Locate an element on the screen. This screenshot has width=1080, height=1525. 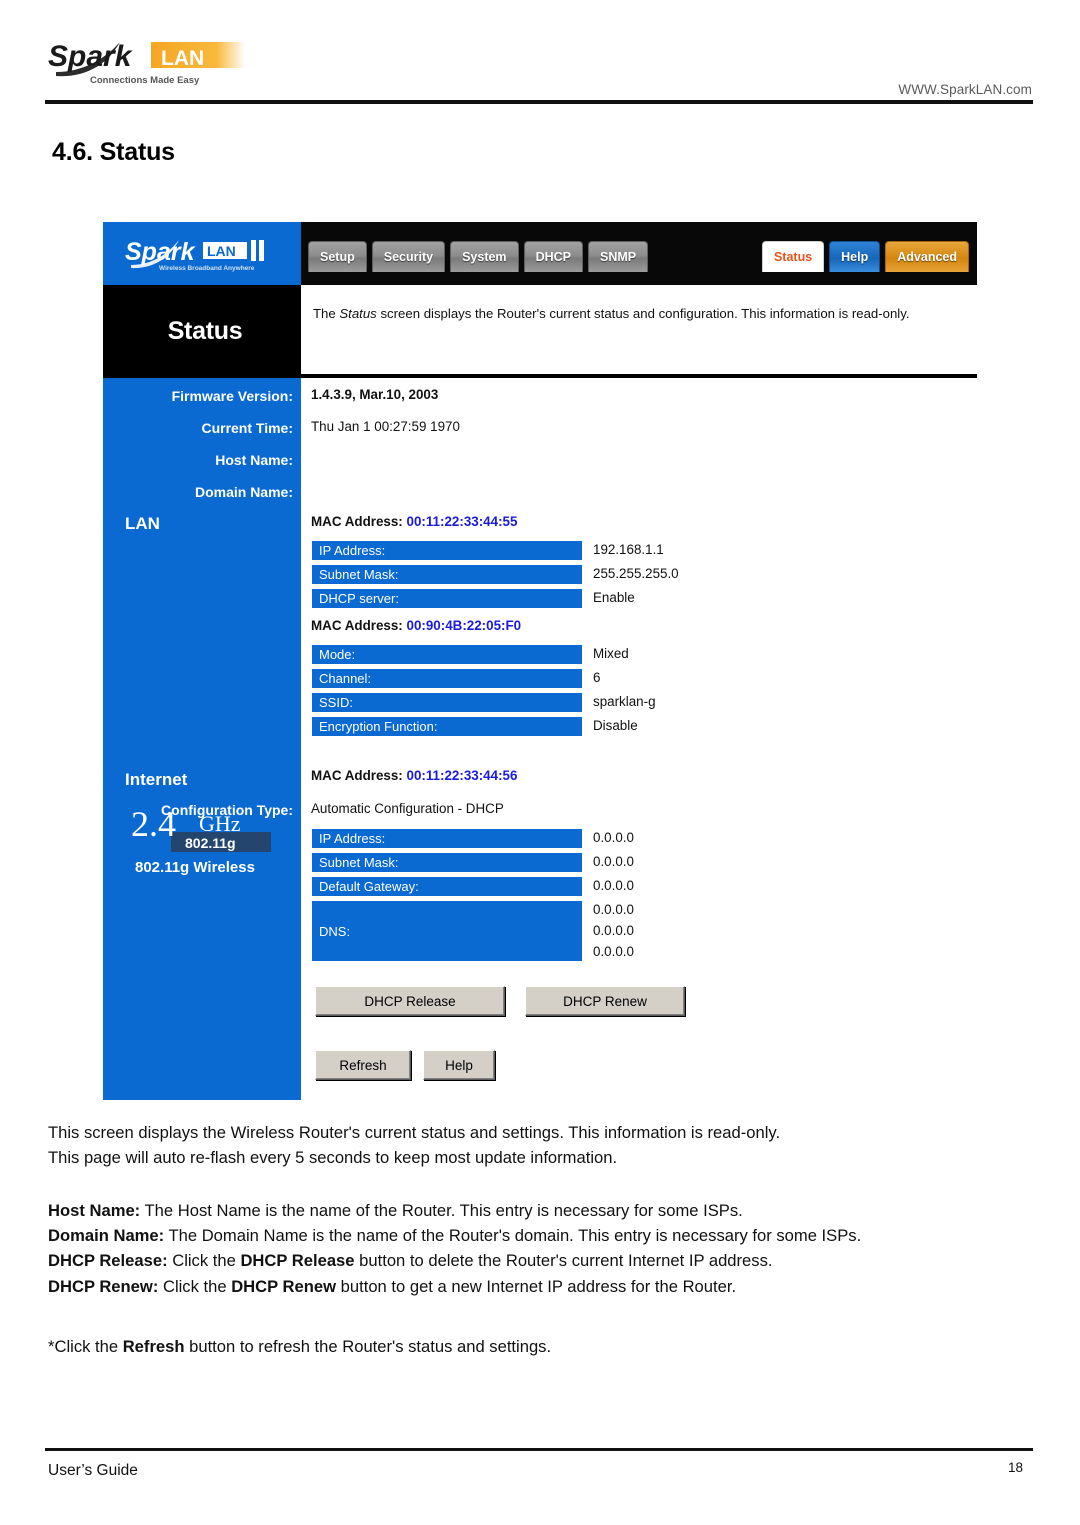
wireless-mac-value: 00:90:4B:22:05:F0 is located at coordinates (464, 625).